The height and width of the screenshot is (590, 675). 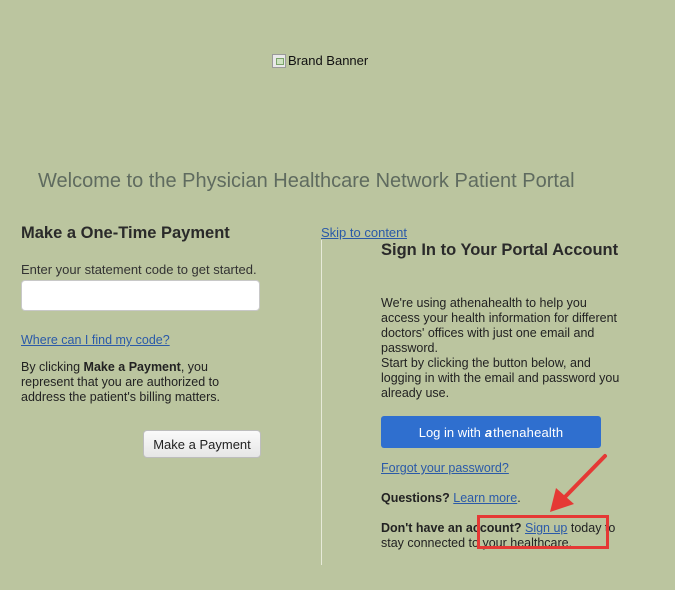 I want to click on annotation-arrow-icon, so click(x=578, y=483).